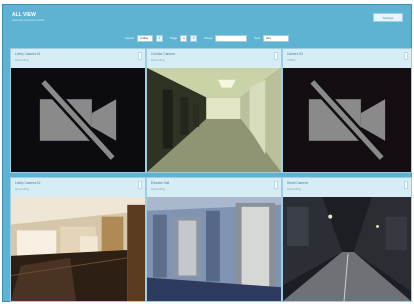 The width and height of the screenshot is (414, 304). I want to click on camera-tile-4: Lobby Camera 02 Recording, so click(78, 239).